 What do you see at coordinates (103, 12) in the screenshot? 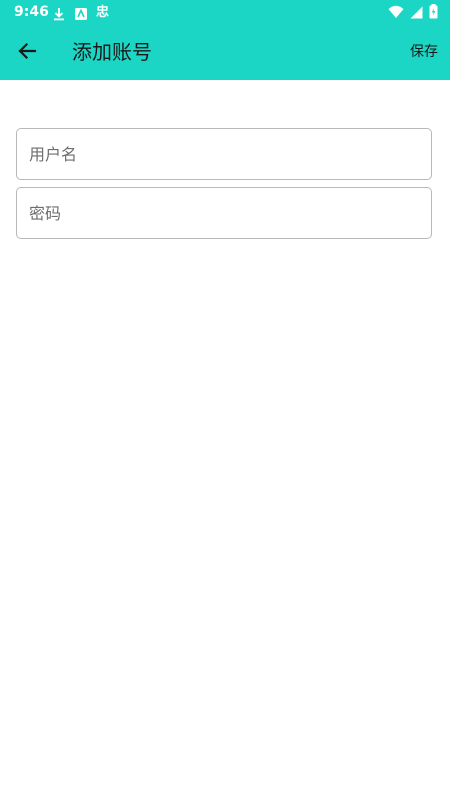
I see `notification-text-icon: 忠` at bounding box center [103, 12].